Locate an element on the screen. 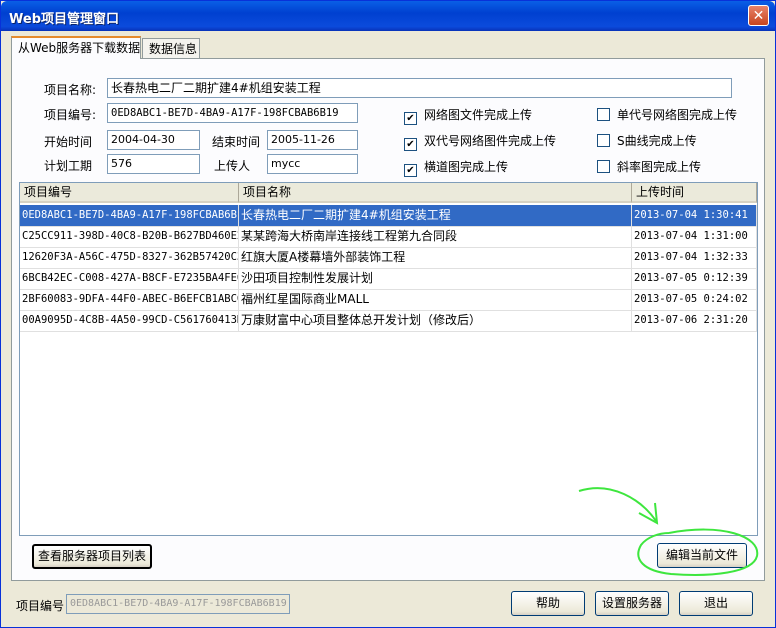  uploader-label: 上传人 is located at coordinates (232, 166).